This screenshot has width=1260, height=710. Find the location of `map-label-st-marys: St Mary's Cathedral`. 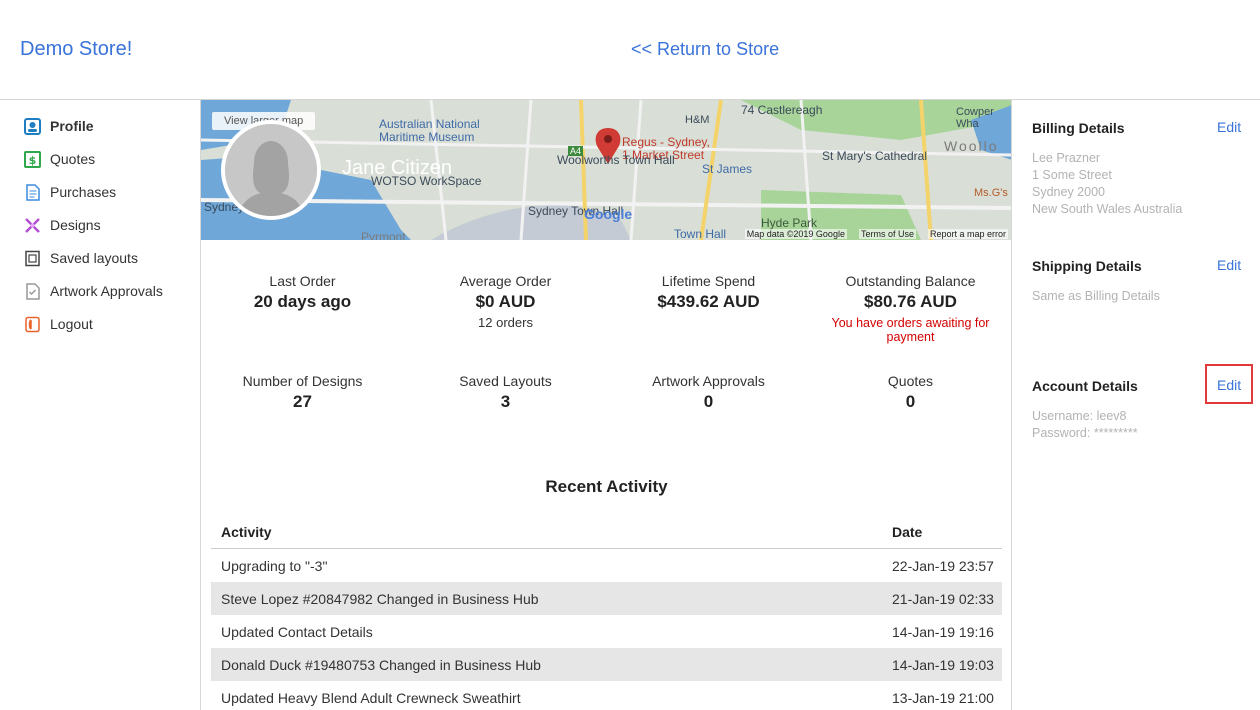

map-label-st-marys: St Mary's Cathedral is located at coordinates (874, 156).